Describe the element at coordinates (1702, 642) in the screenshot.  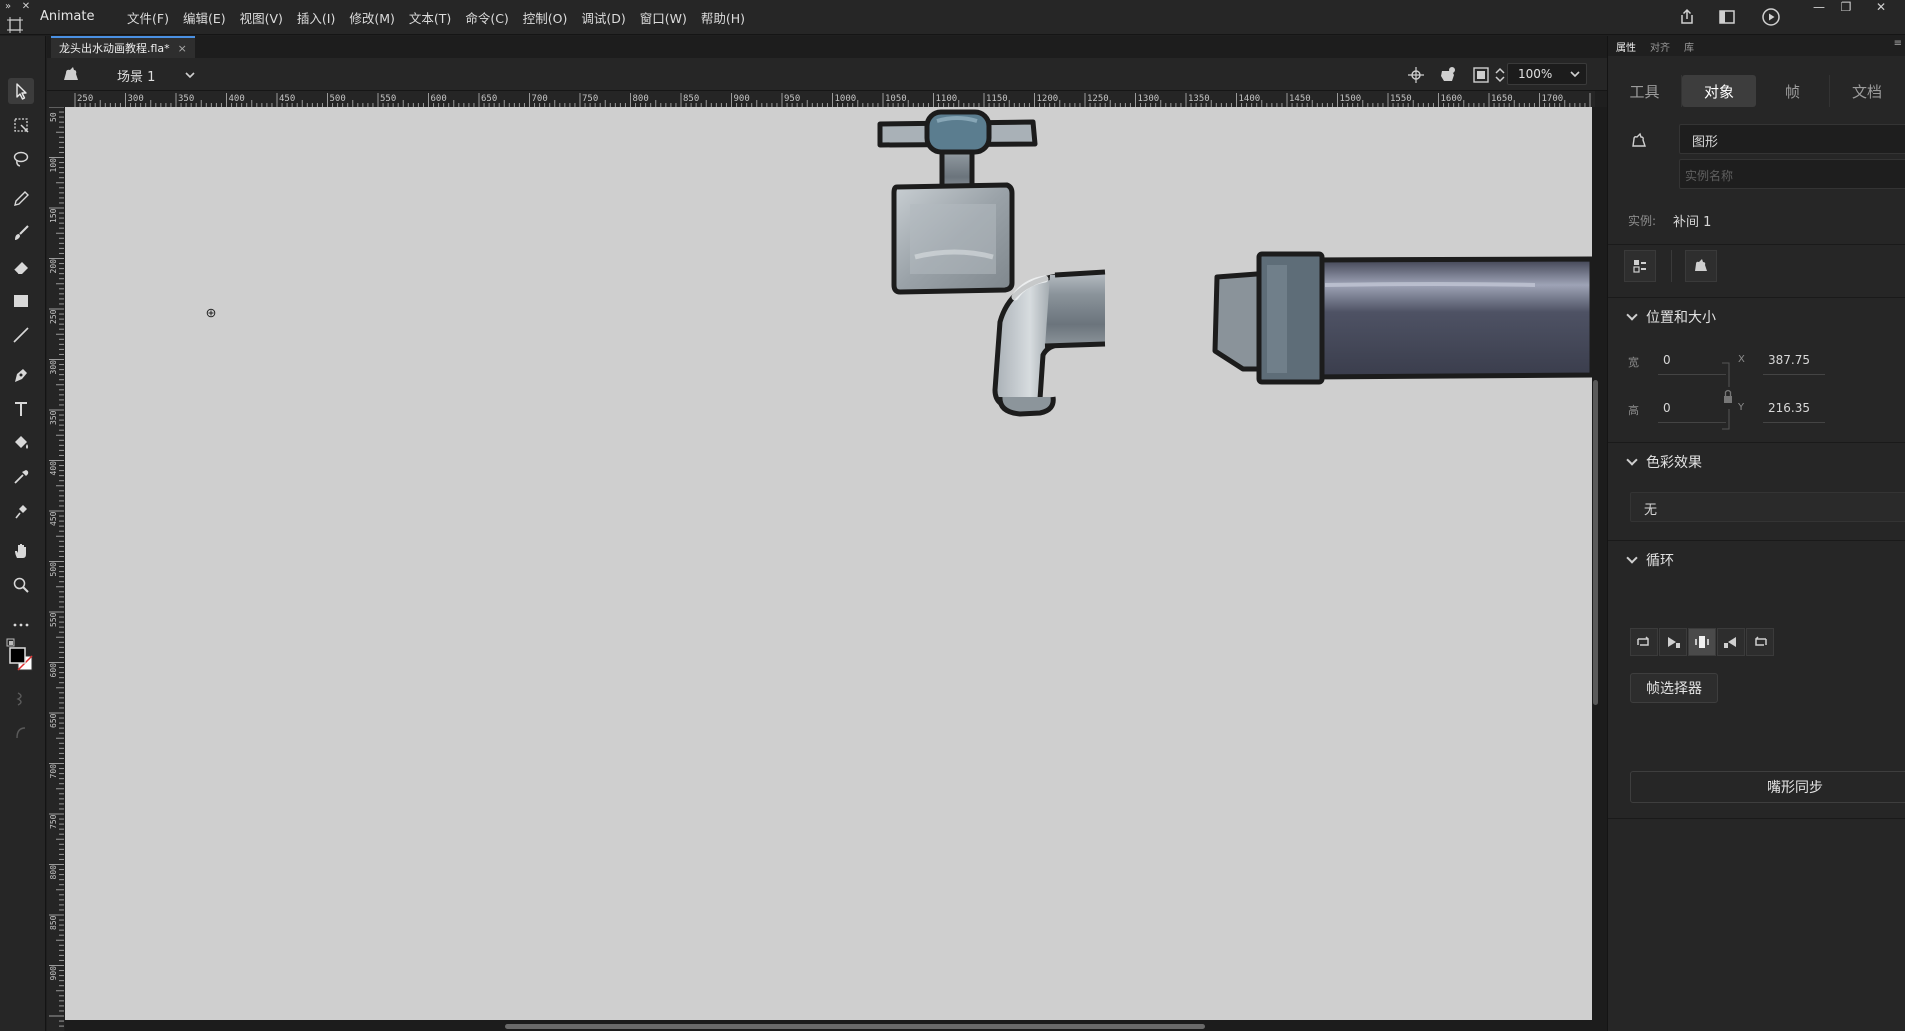
I see `single-frame-button` at that location.